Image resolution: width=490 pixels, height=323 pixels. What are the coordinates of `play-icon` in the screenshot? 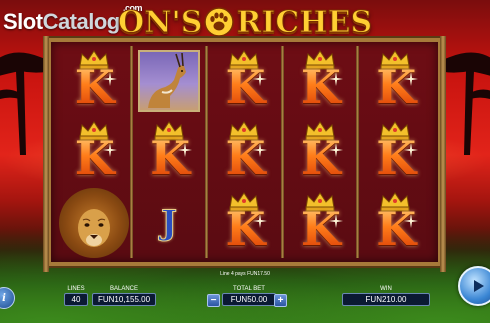 It's located at (479, 286).